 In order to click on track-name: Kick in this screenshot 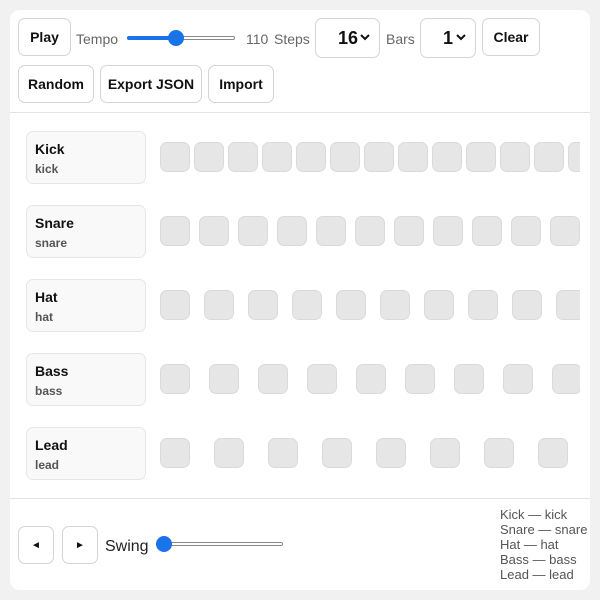, I will do `click(50, 149)`.